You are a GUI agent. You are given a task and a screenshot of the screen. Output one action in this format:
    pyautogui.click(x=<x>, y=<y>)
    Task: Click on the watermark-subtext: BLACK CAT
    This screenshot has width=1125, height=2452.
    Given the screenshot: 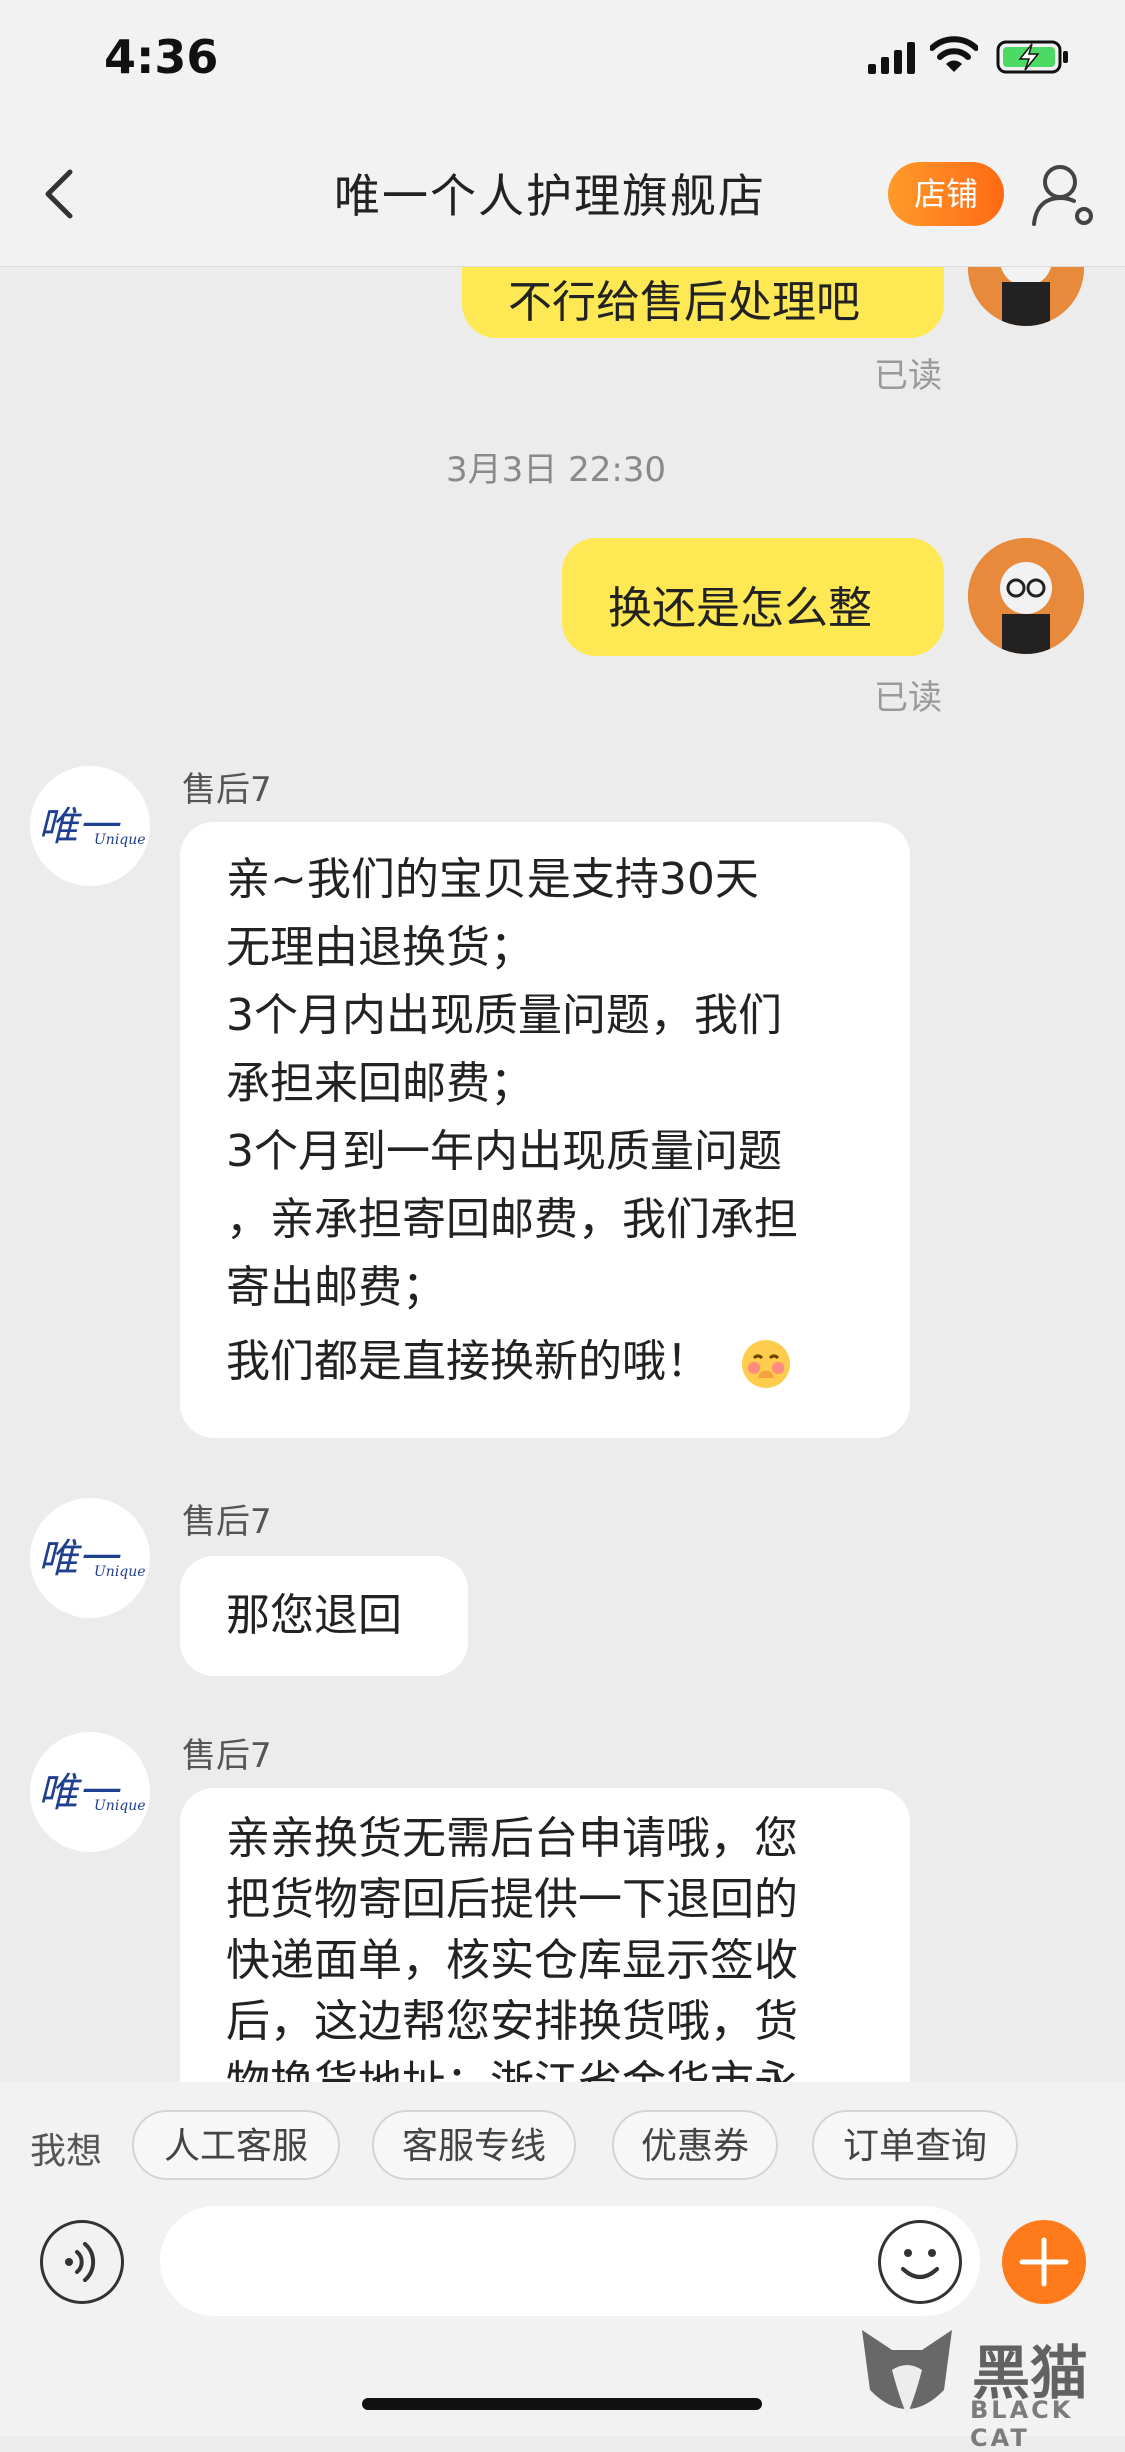 What is the action you would take?
    pyautogui.click(x=1022, y=2424)
    